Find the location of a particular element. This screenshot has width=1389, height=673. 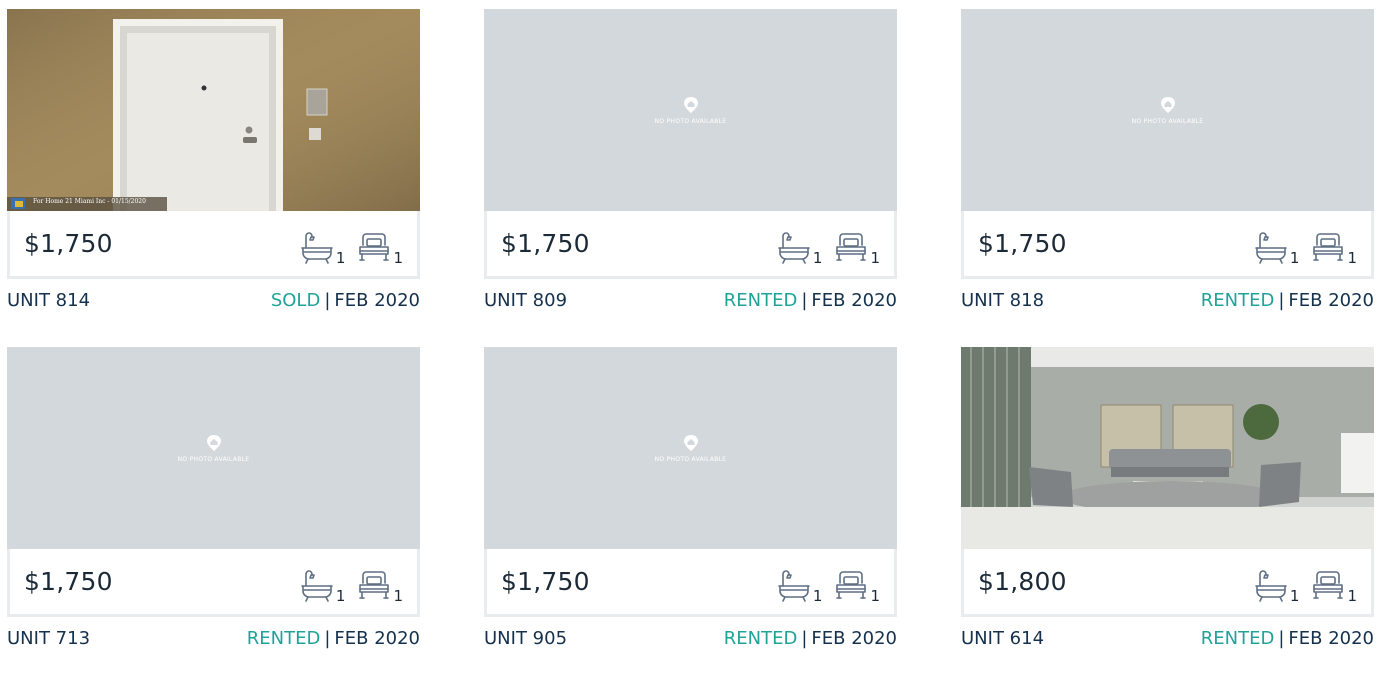

door-photo-image is located at coordinates (213, 110).